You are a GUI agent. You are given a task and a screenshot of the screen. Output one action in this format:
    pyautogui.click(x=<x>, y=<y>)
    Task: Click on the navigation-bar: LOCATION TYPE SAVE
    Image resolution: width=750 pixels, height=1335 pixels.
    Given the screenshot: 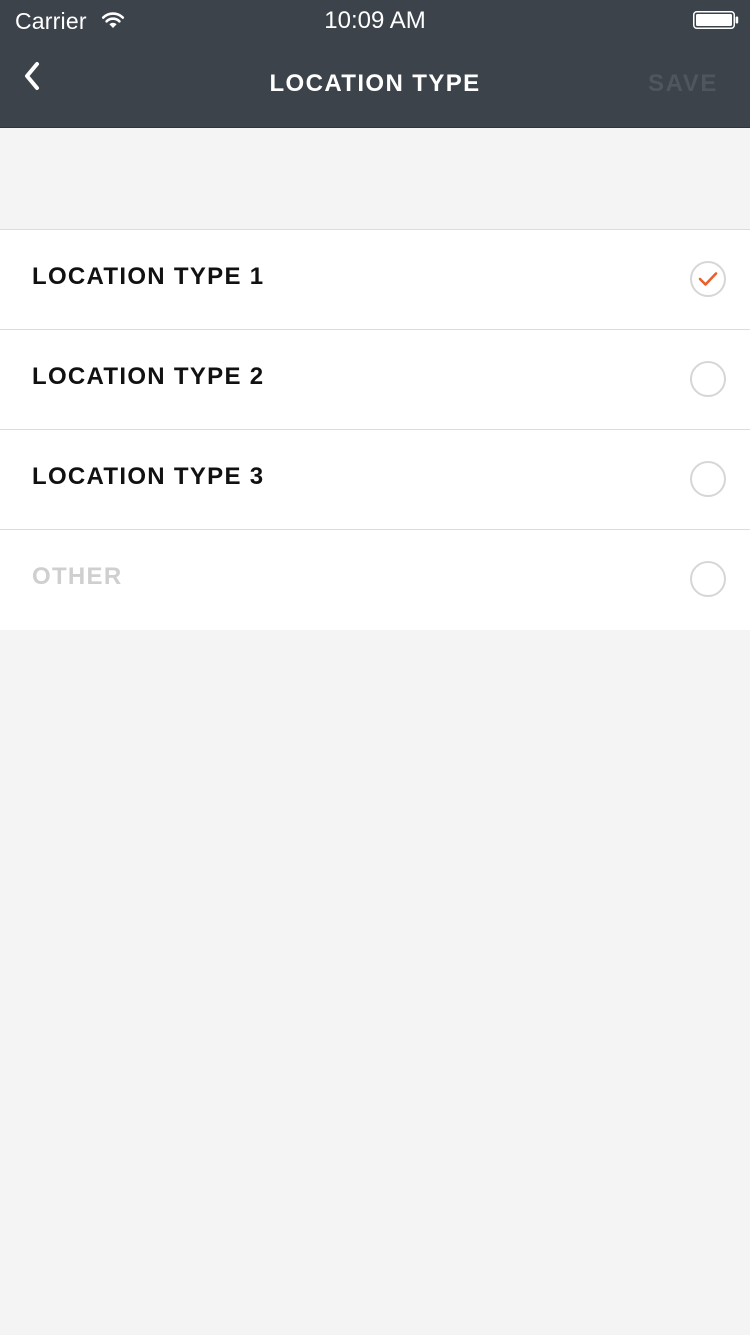 What is the action you would take?
    pyautogui.click(x=375, y=83)
    